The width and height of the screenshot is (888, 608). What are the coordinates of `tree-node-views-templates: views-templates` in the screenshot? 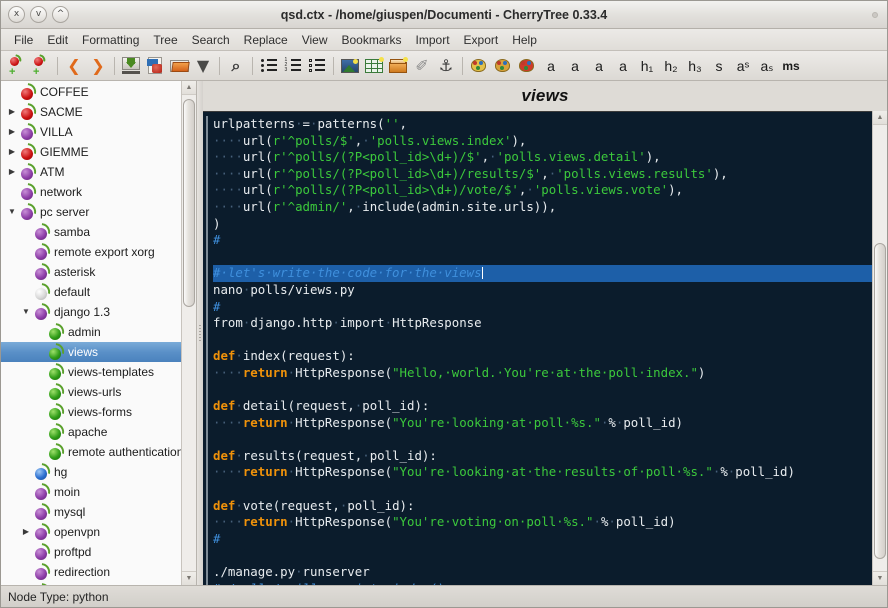 It's located at (91, 372).